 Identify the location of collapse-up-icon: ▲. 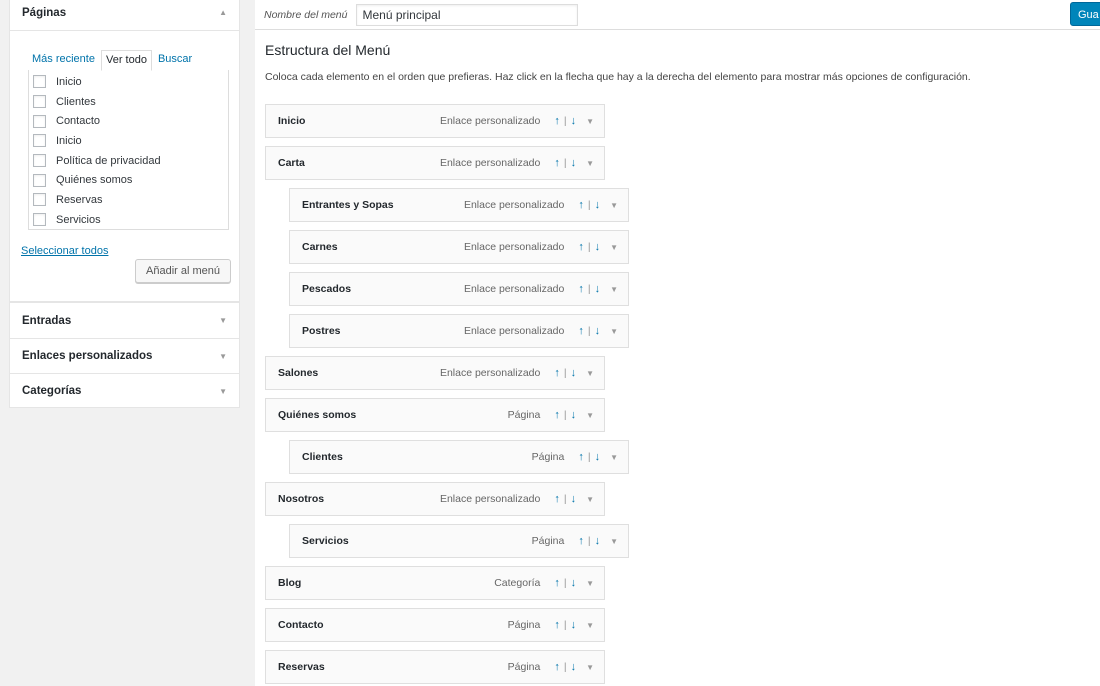
(223, 12).